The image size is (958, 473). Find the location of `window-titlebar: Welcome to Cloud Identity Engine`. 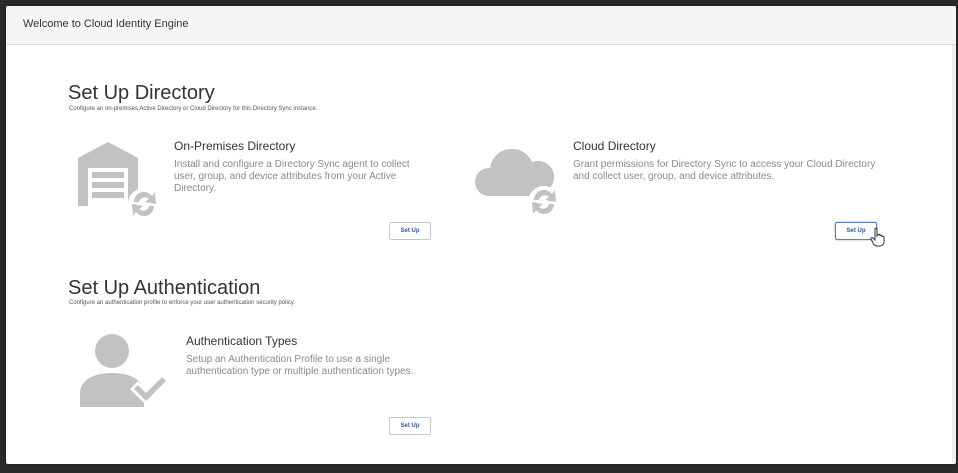

window-titlebar: Welcome to Cloud Identity Engine is located at coordinates (481, 25).